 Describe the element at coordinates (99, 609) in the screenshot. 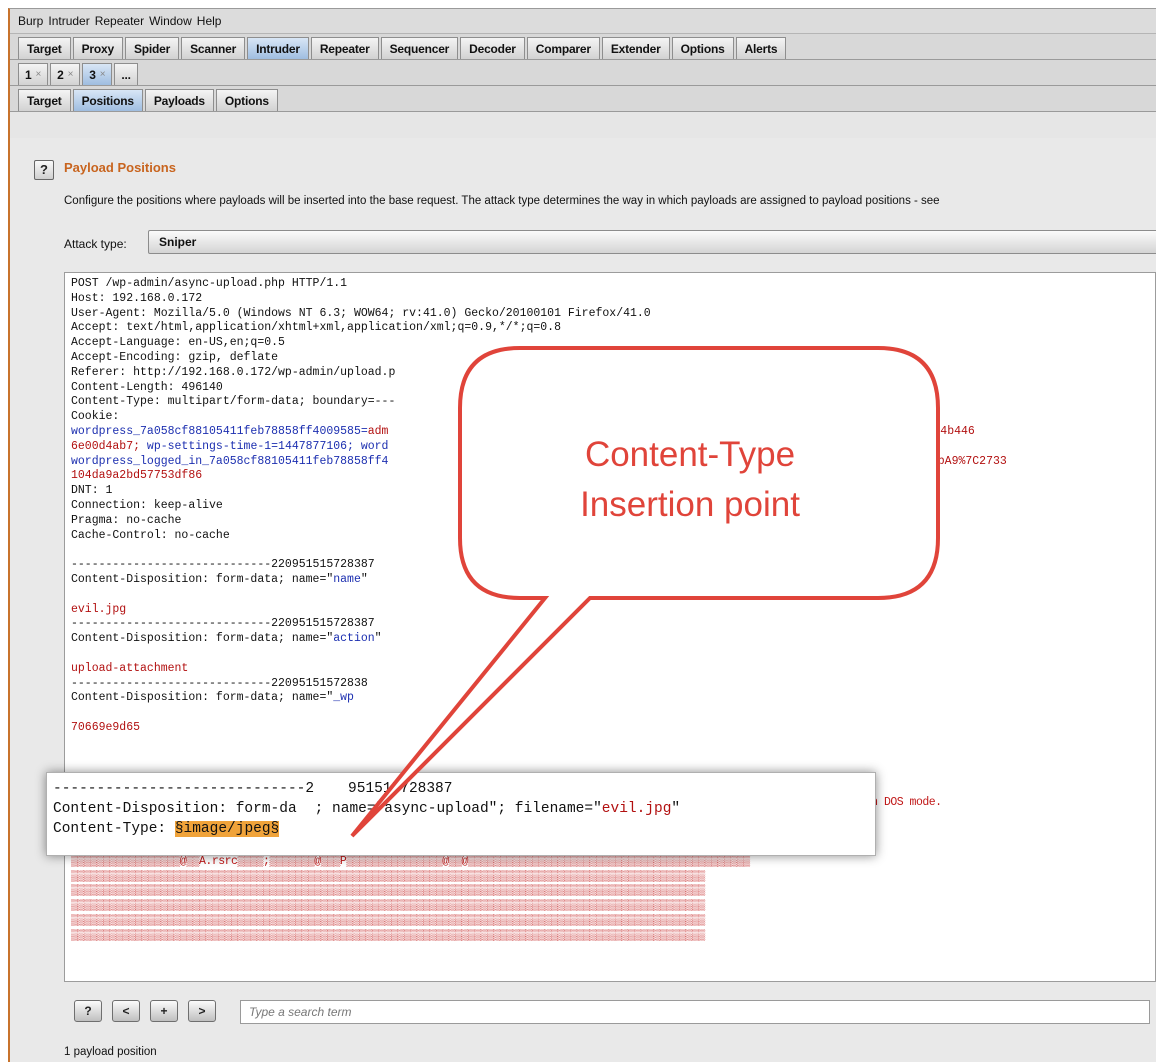

I see `body-value: evil.jpg` at that location.